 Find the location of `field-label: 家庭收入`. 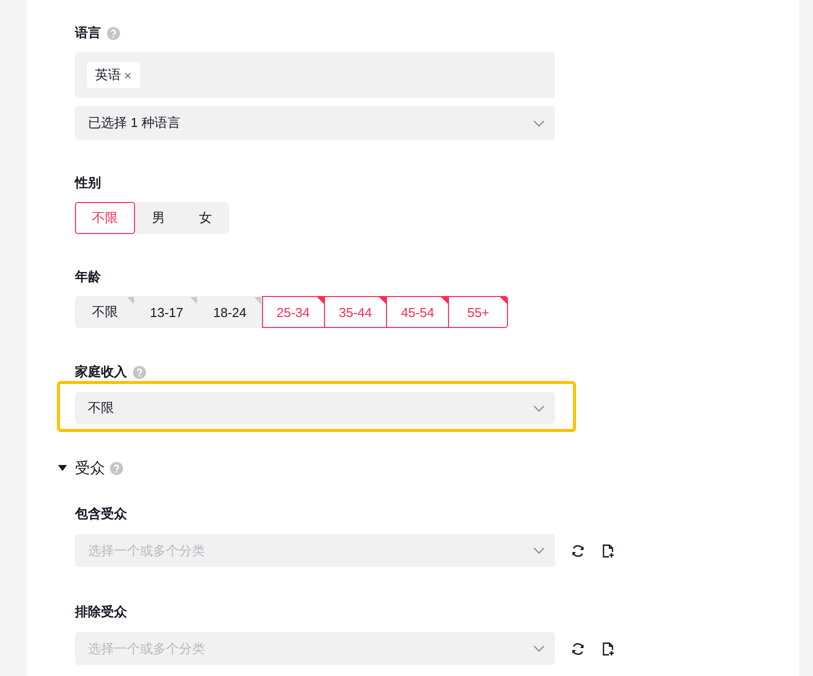

field-label: 家庭收入 is located at coordinates (101, 372).